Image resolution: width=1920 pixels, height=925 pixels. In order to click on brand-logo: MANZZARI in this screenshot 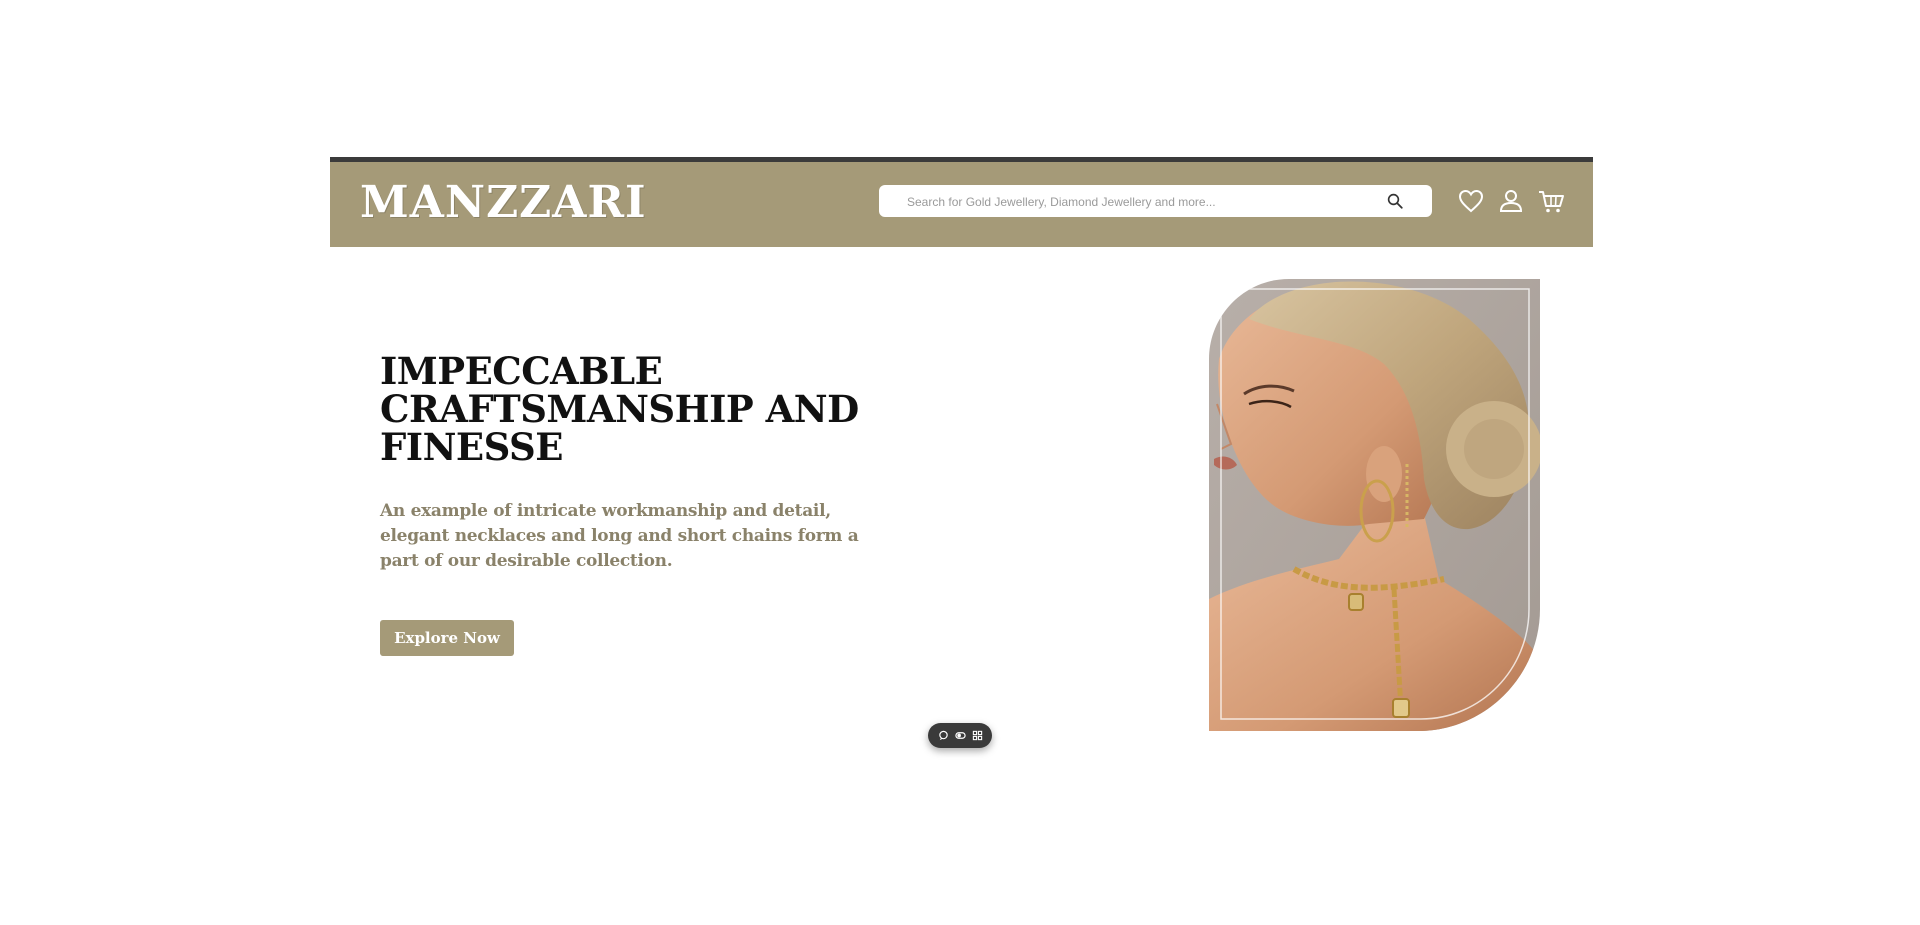, I will do `click(503, 202)`.